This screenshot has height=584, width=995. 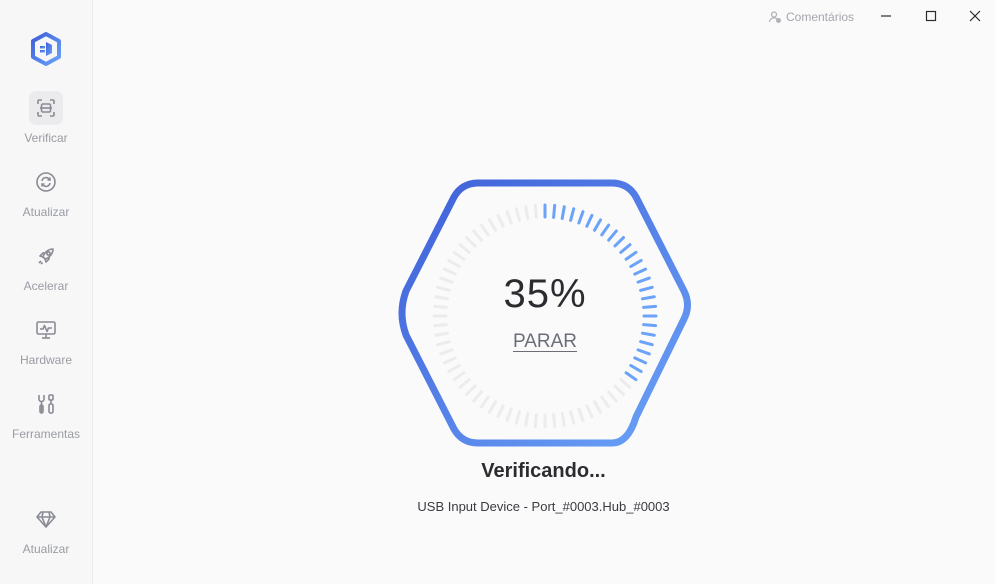 What do you see at coordinates (46, 256) in the screenshot?
I see `rocket-icon` at bounding box center [46, 256].